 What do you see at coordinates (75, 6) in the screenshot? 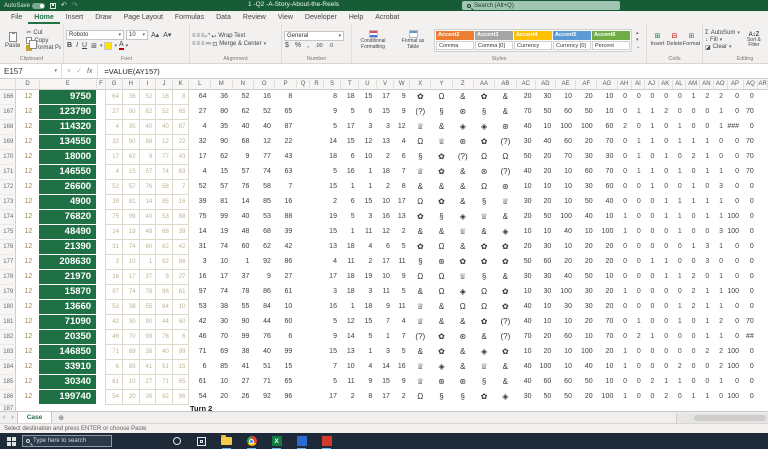
I see `redo-icon: ↷` at bounding box center [75, 6].